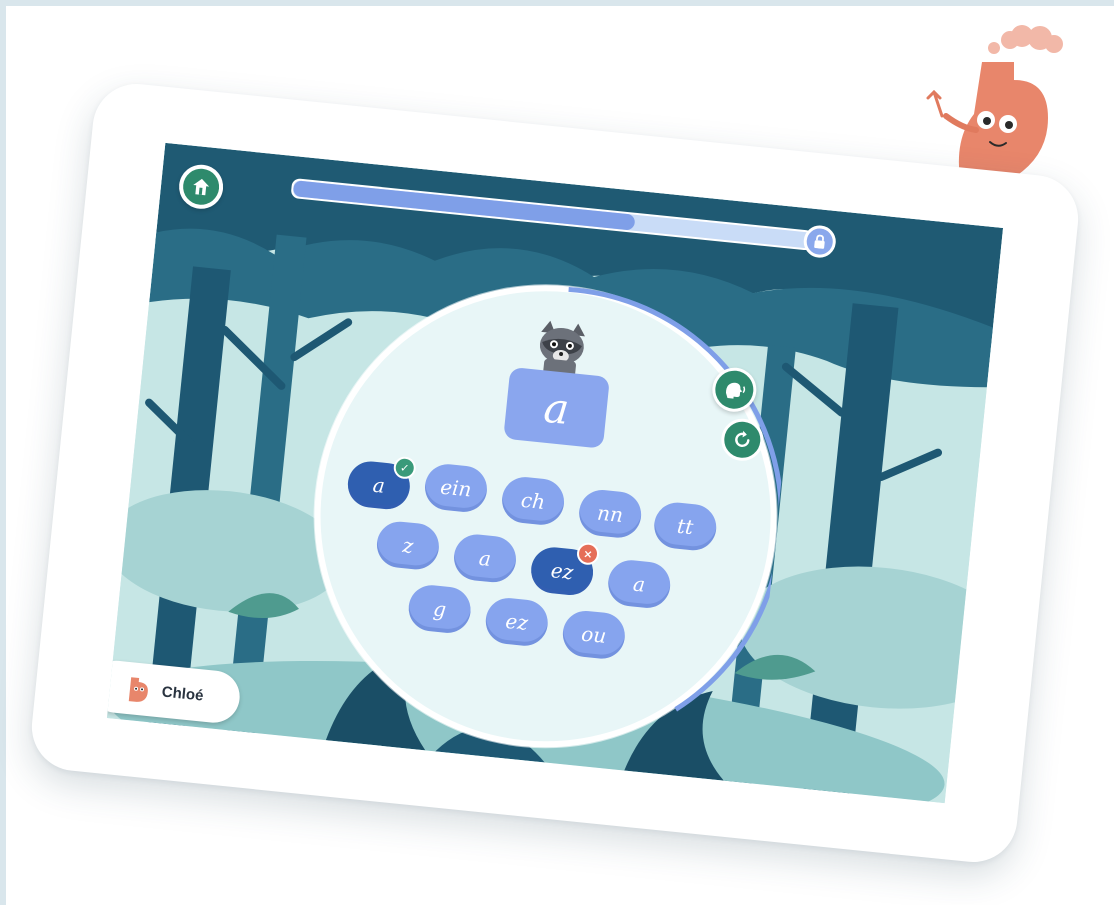  Describe the element at coordinates (183, 693) in the screenshot. I see `player-name: Chloé` at that location.